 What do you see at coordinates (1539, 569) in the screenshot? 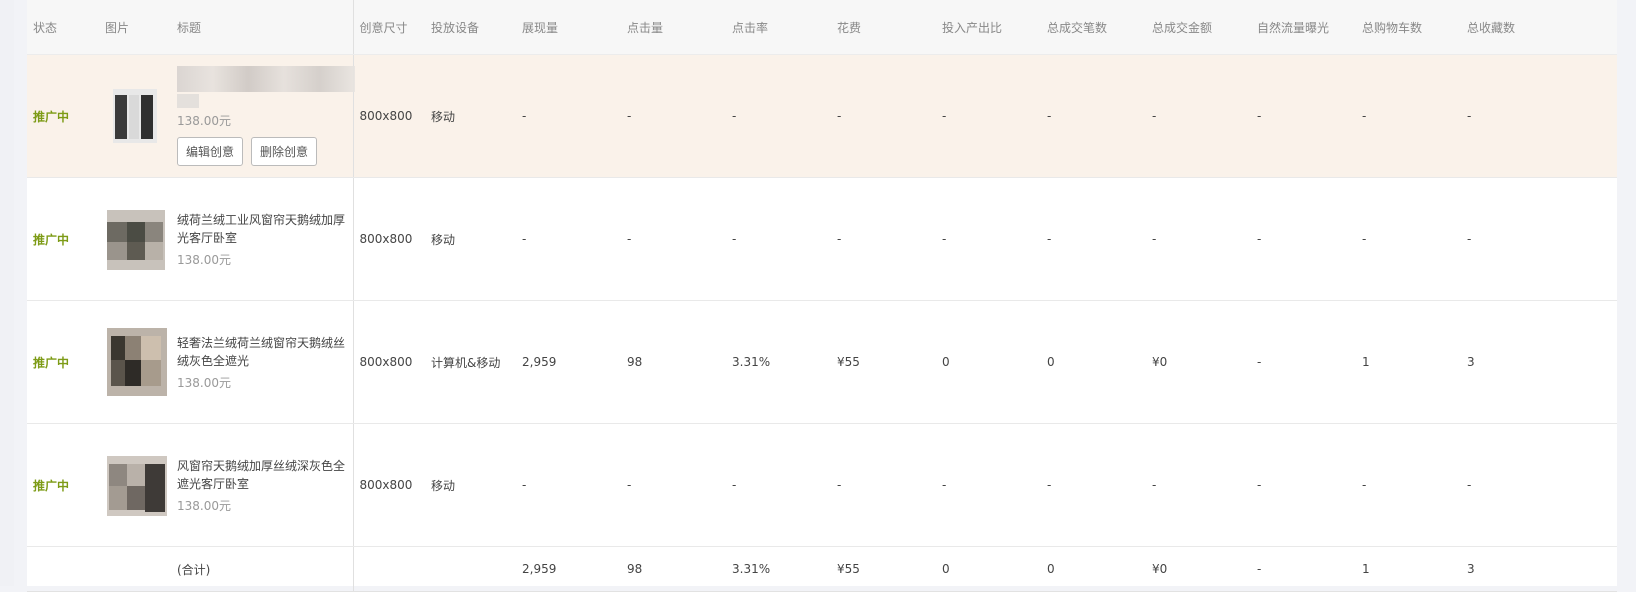
I see `total-fav: 3` at bounding box center [1539, 569].